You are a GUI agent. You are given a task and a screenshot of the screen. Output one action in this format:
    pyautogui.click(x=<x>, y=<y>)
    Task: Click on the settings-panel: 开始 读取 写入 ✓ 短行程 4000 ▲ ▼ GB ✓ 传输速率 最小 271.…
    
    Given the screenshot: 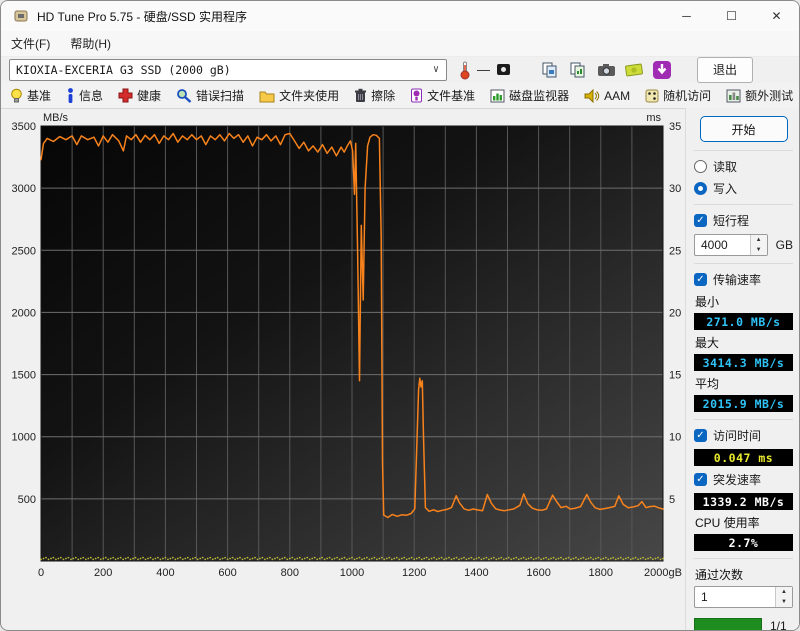 What is the action you would take?
    pyautogui.click(x=742, y=369)
    